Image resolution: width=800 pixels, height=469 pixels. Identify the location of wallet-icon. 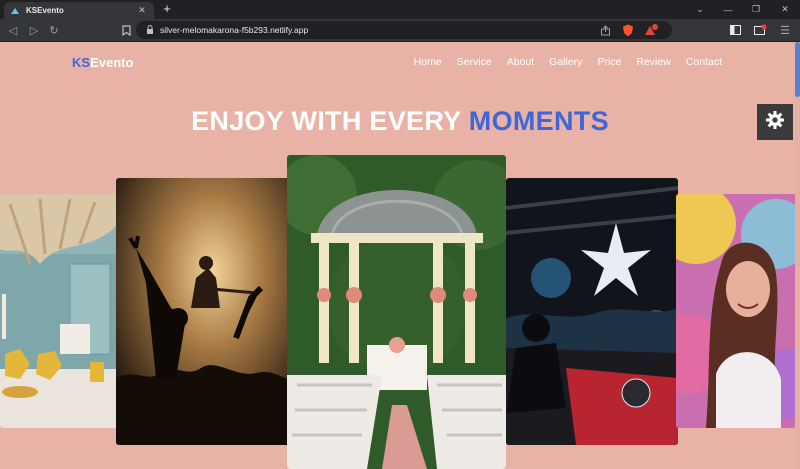
(760, 30).